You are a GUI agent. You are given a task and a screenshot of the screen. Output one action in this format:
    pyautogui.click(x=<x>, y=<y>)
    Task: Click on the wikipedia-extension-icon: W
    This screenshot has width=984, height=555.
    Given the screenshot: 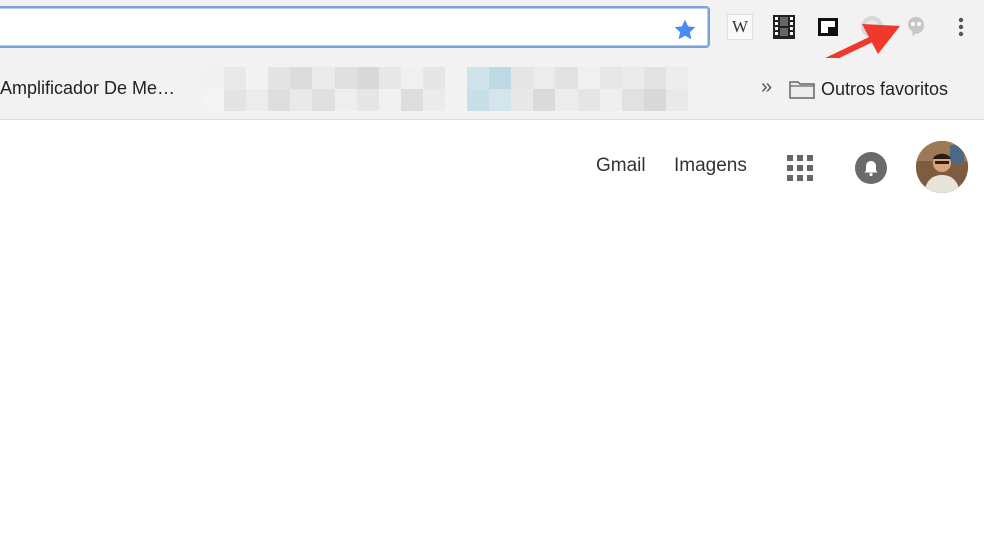 What is the action you would take?
    pyautogui.click(x=740, y=27)
    